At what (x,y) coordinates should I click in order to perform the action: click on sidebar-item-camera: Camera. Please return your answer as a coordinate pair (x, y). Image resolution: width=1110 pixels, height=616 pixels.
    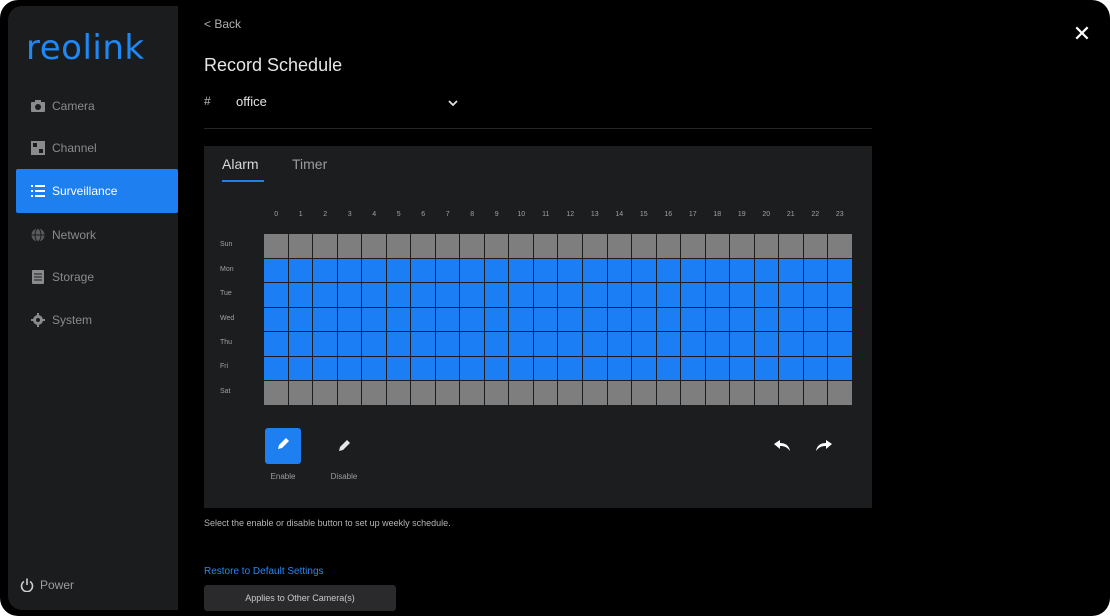
    Looking at the image, I should click on (97, 106).